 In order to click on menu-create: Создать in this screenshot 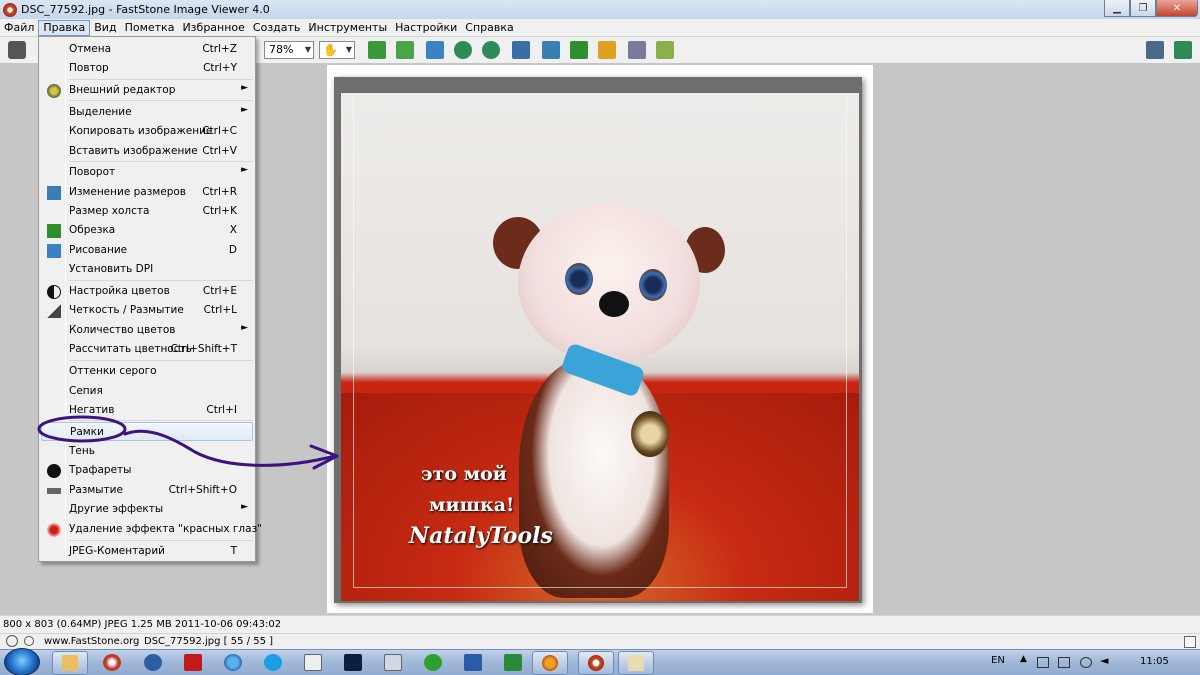, I will do `click(277, 28)`.